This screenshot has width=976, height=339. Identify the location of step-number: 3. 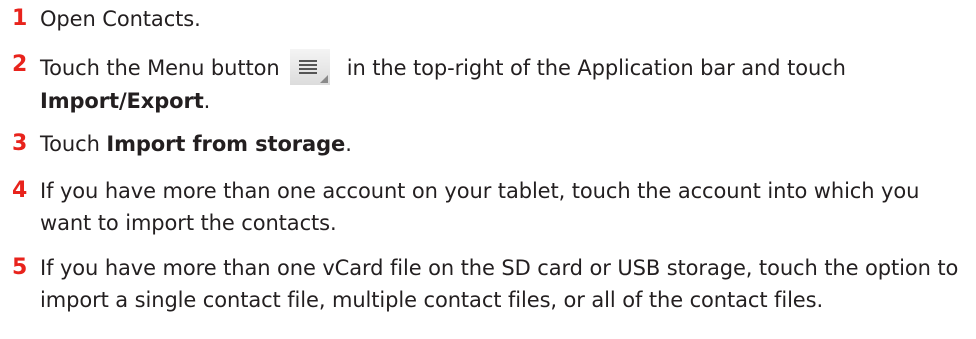
(20, 143).